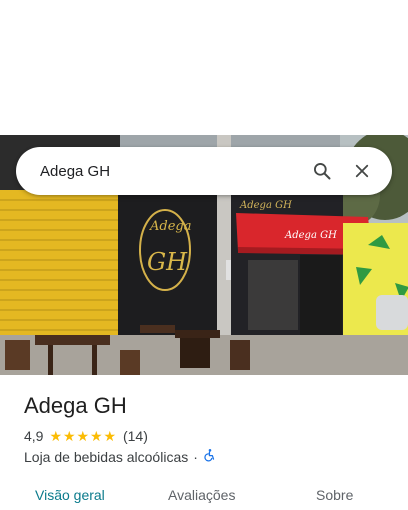 This screenshot has width=408, height=510. I want to click on rating-stars: ★ ★ ★ ★ ★, so click(83, 436).